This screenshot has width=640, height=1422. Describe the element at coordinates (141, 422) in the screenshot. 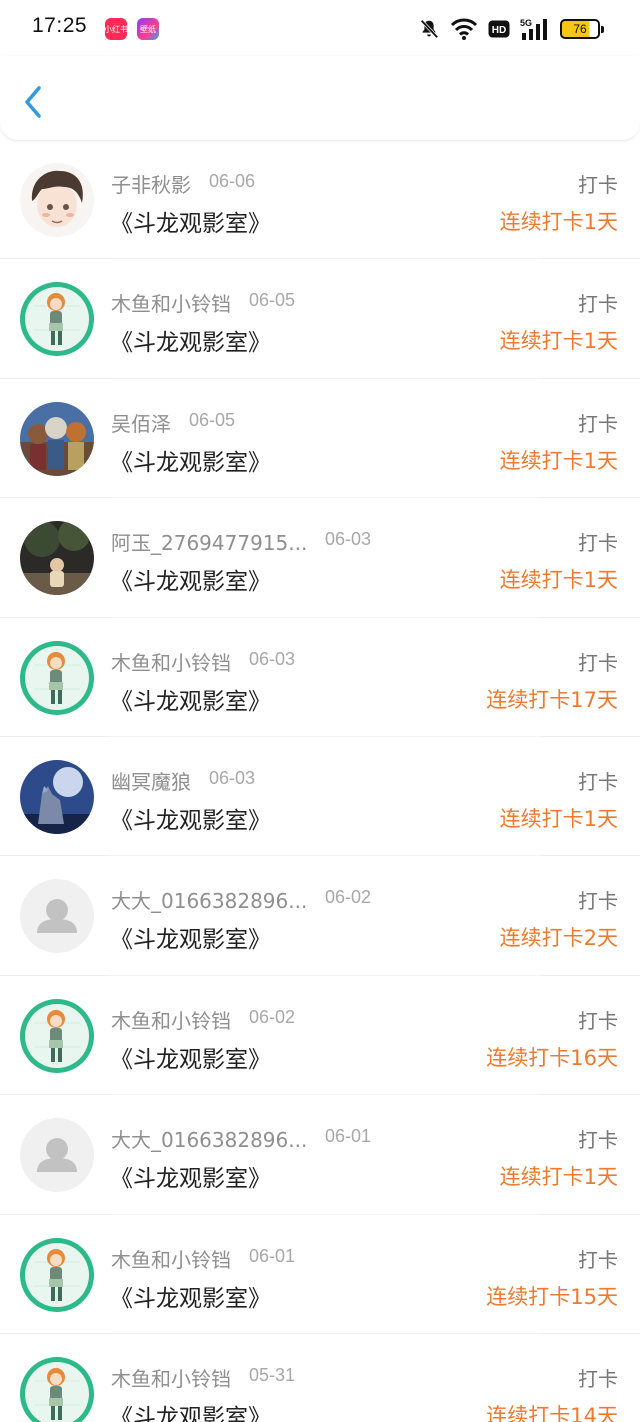

I see `user-name: 吴佰泽` at that location.